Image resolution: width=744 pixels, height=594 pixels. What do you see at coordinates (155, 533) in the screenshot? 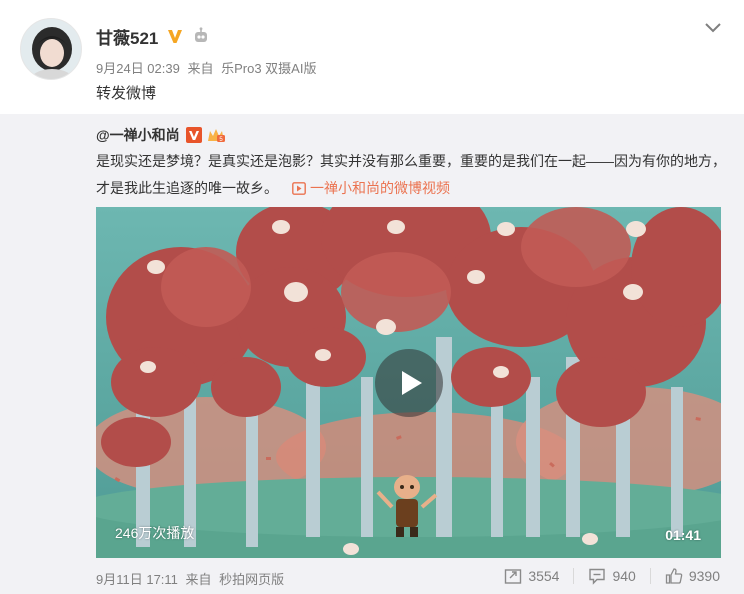
I see `video-view-count: 246万次播放` at bounding box center [155, 533].